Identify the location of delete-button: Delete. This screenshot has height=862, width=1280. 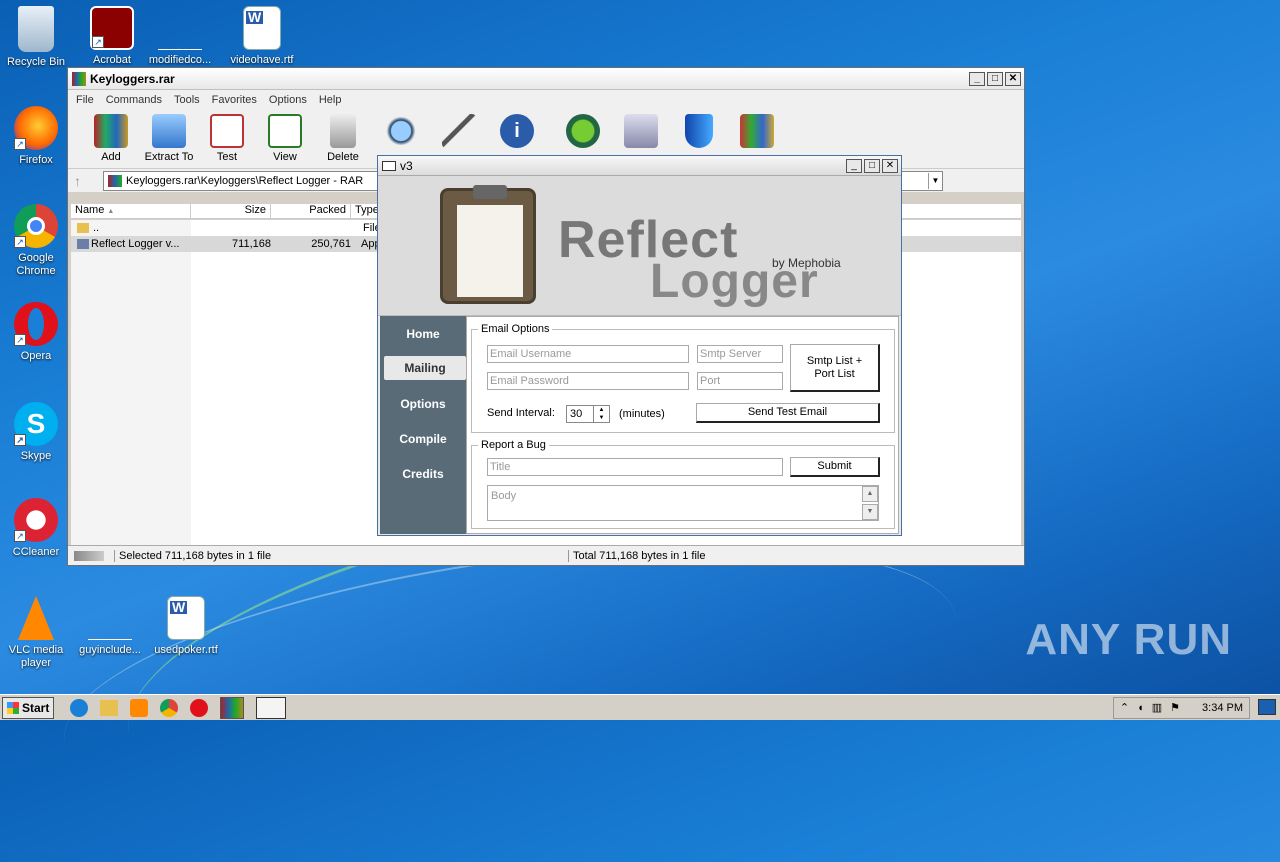
(343, 136).